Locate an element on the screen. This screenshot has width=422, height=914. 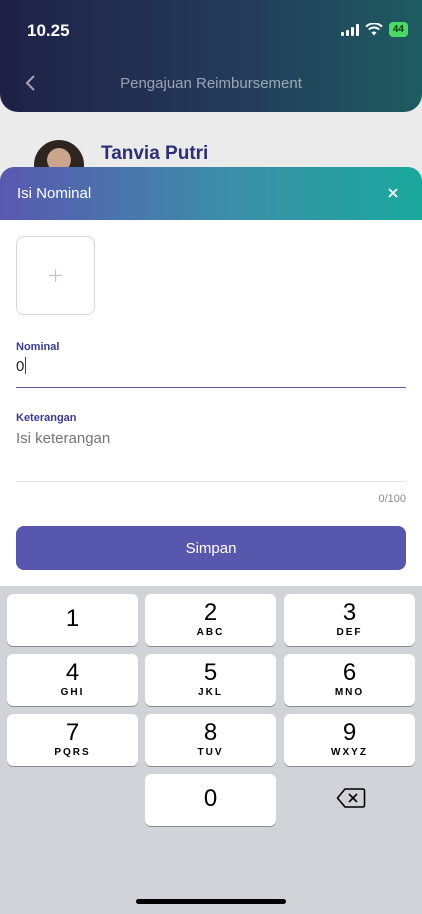
key-digit: 0 is located at coordinates (210, 798).